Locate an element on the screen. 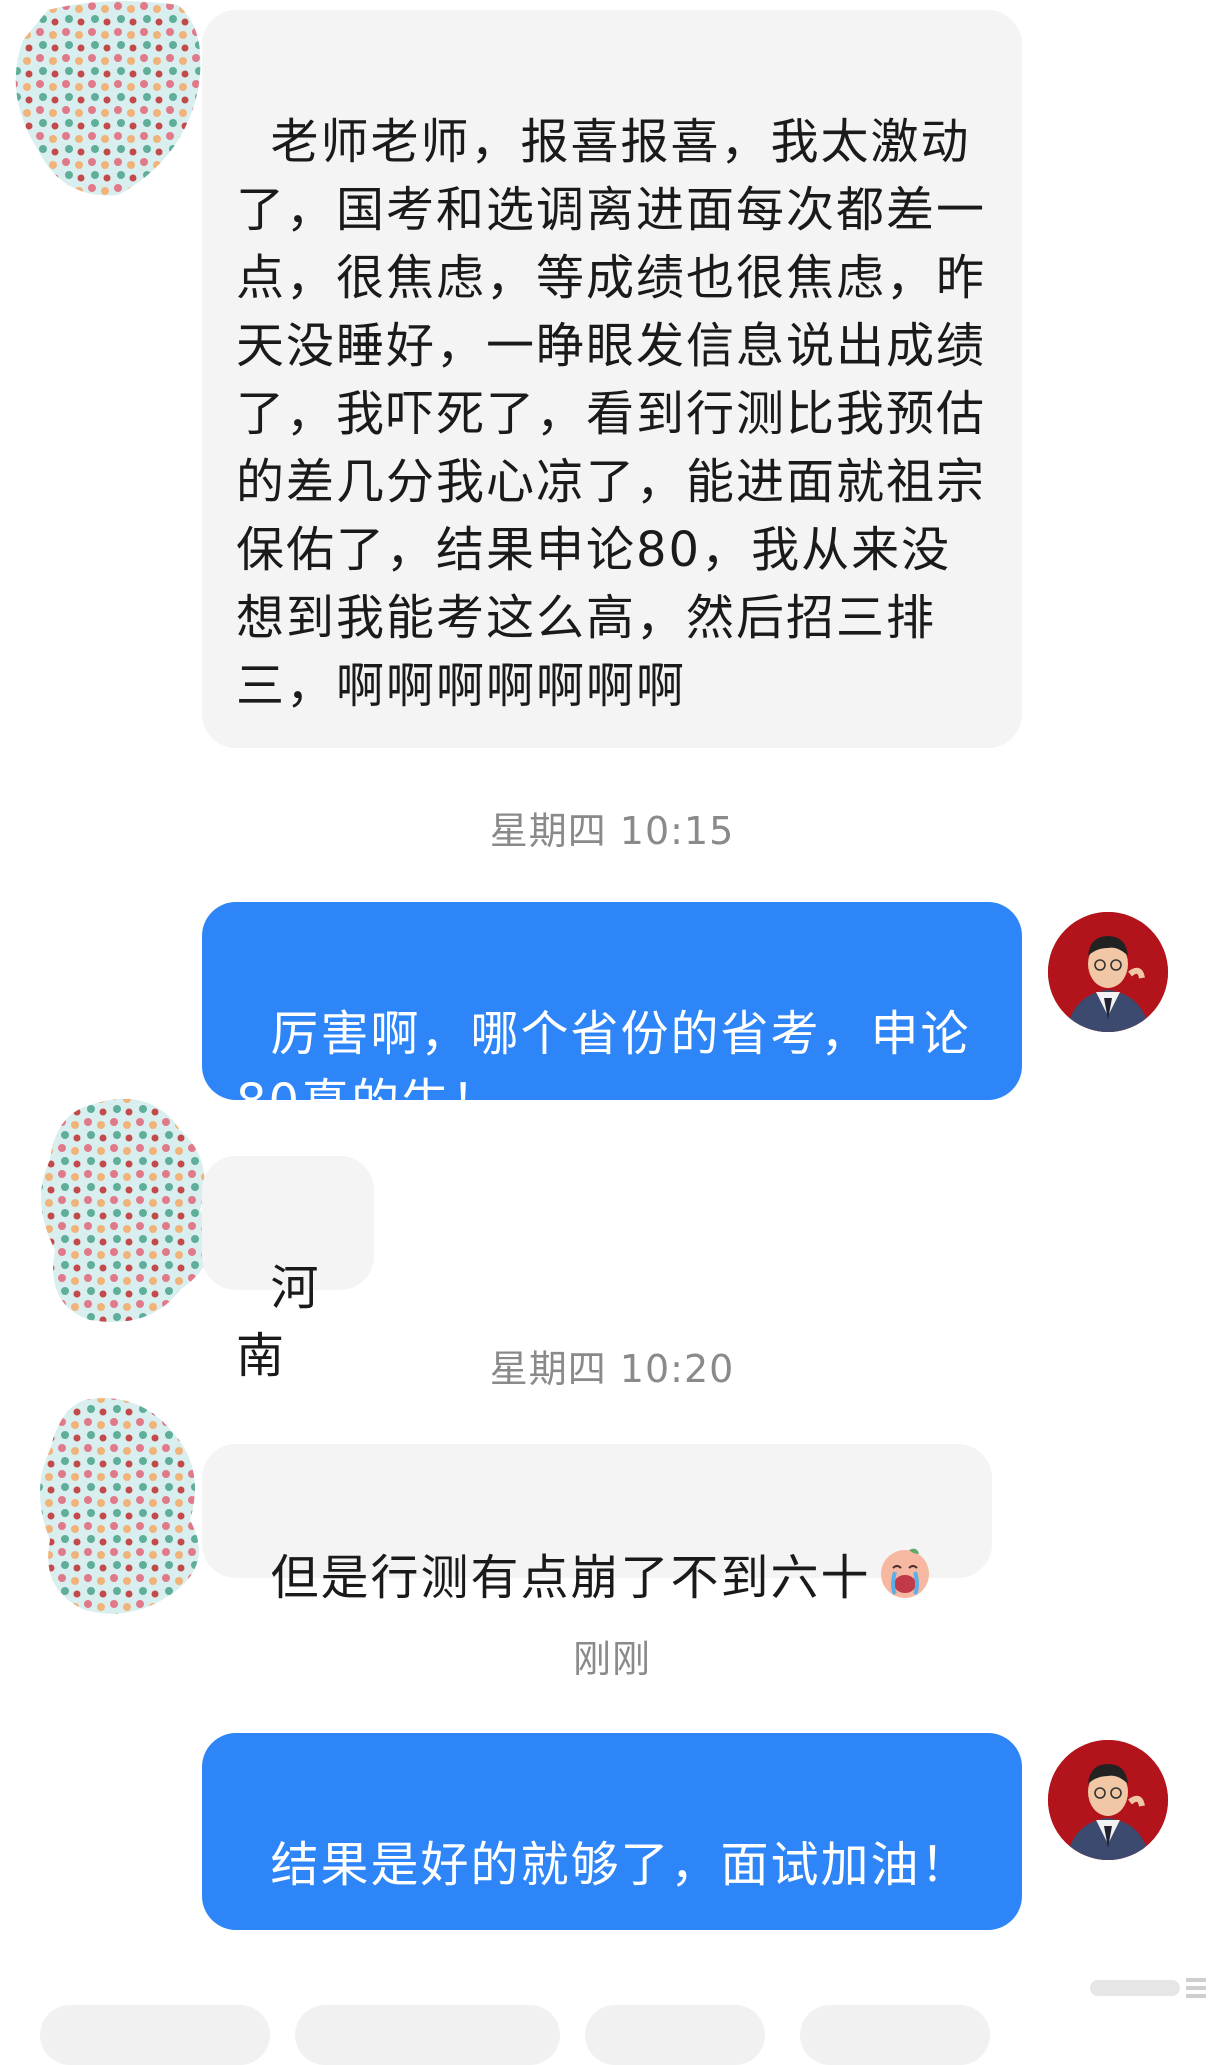  message-bubble-outgoing: 厉害啊，哪个省份的省考，申论80真的牛！ is located at coordinates (612, 1016).